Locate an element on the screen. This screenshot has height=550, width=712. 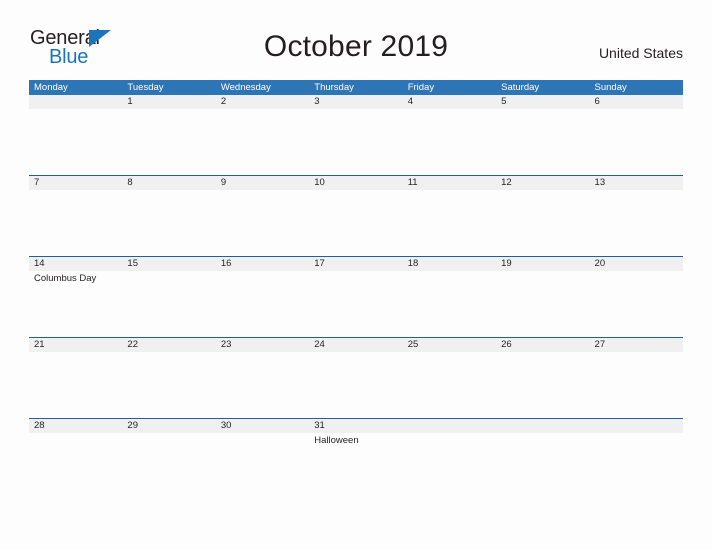
calendar-day-cell: 23 is located at coordinates (262, 378).